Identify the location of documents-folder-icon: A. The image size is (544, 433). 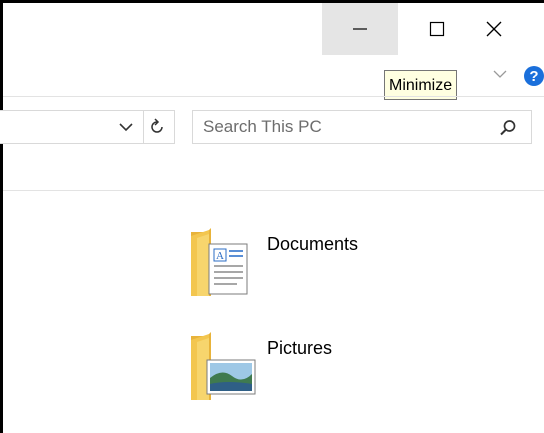
(219, 262).